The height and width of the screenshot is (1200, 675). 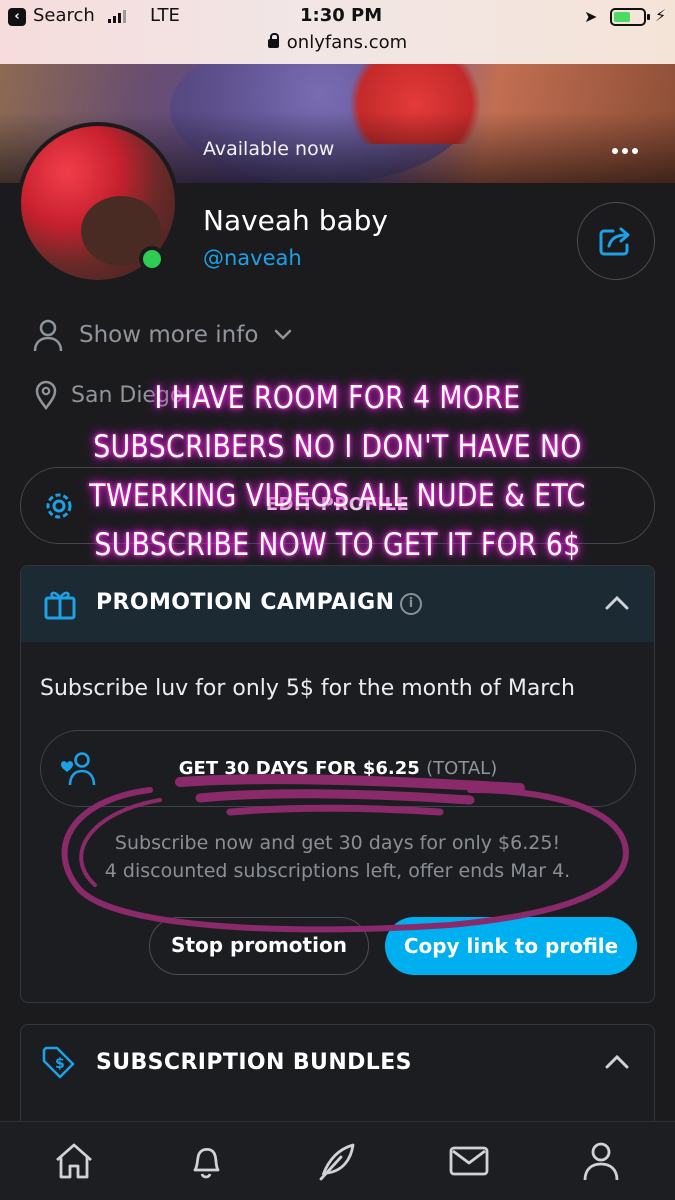 I want to click on user-icon, so click(x=601, y=1161).